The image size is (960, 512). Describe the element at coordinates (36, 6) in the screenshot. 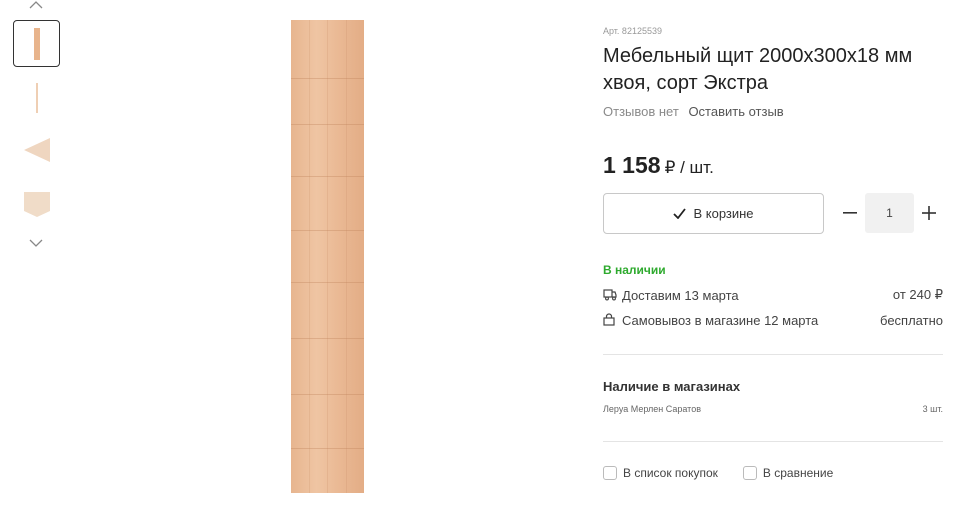

I see `chevron-up-icon` at that location.